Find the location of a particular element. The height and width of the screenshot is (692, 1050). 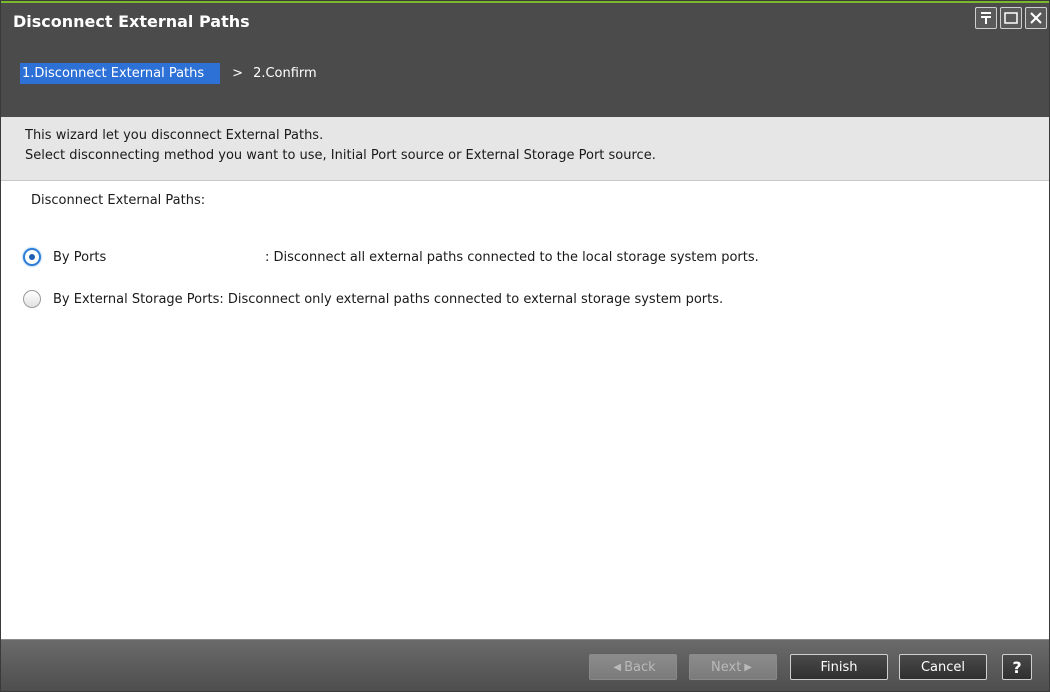

wizard-steps: 1.Disconnect External Paths > 2.Confirm is located at coordinates (168, 73).